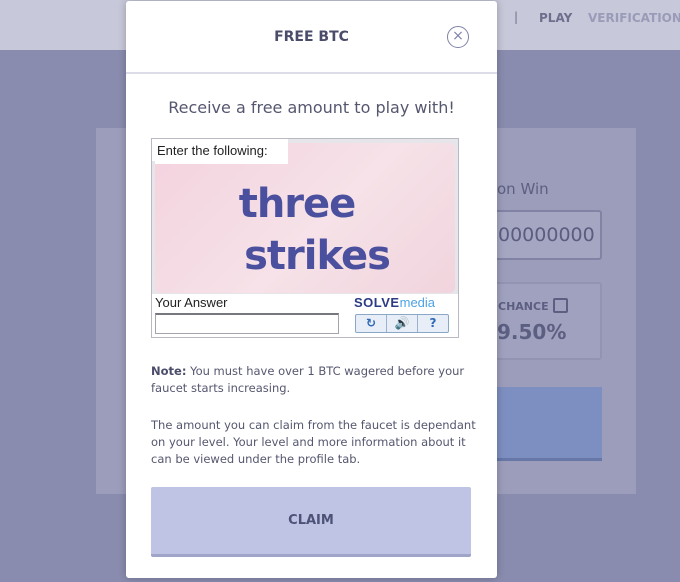 The image size is (680, 582). I want to click on captcha-toolbar: ↻ 🔊 ?, so click(402, 323).